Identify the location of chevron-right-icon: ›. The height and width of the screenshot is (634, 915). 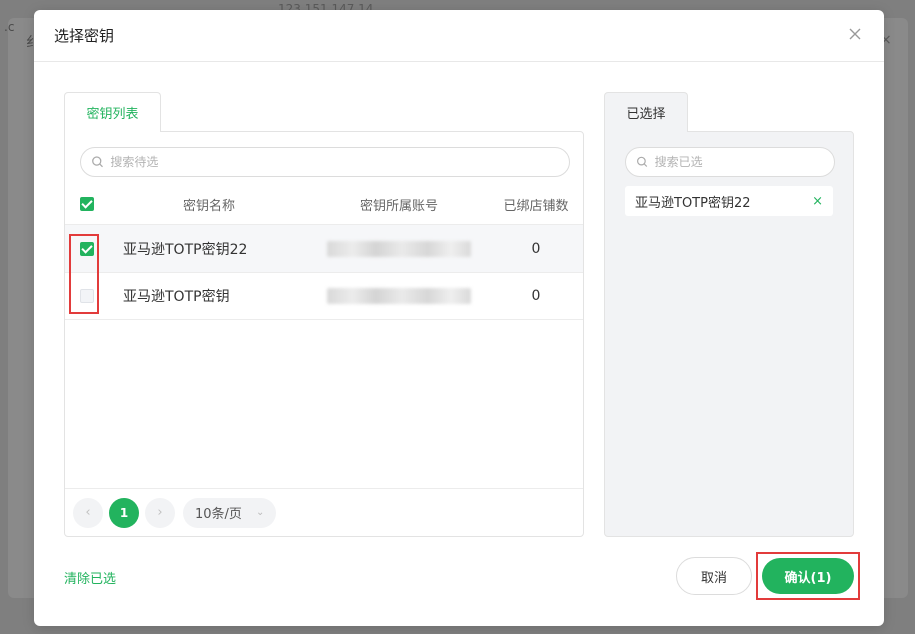
(160, 512).